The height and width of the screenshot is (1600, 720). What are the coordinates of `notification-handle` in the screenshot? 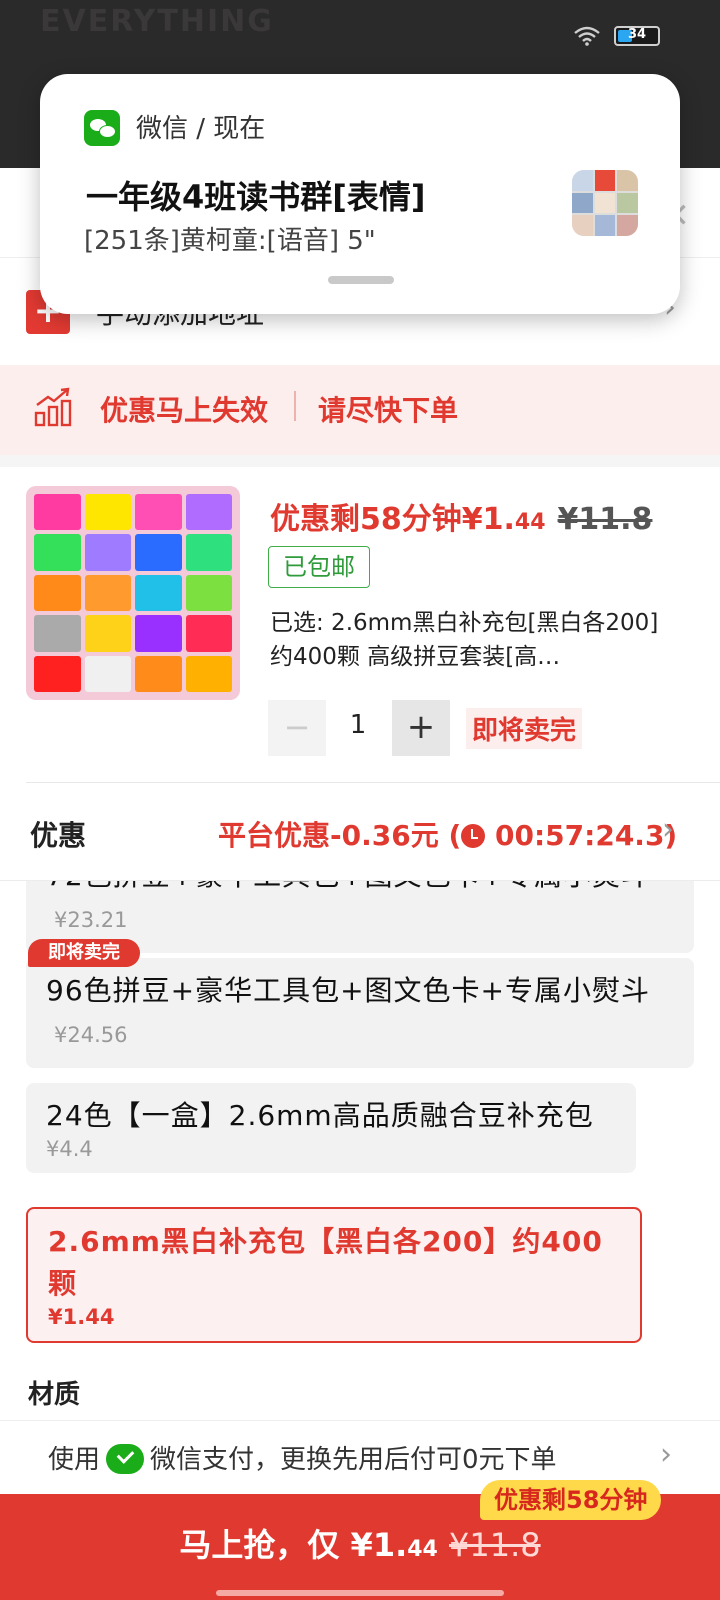 It's located at (361, 280).